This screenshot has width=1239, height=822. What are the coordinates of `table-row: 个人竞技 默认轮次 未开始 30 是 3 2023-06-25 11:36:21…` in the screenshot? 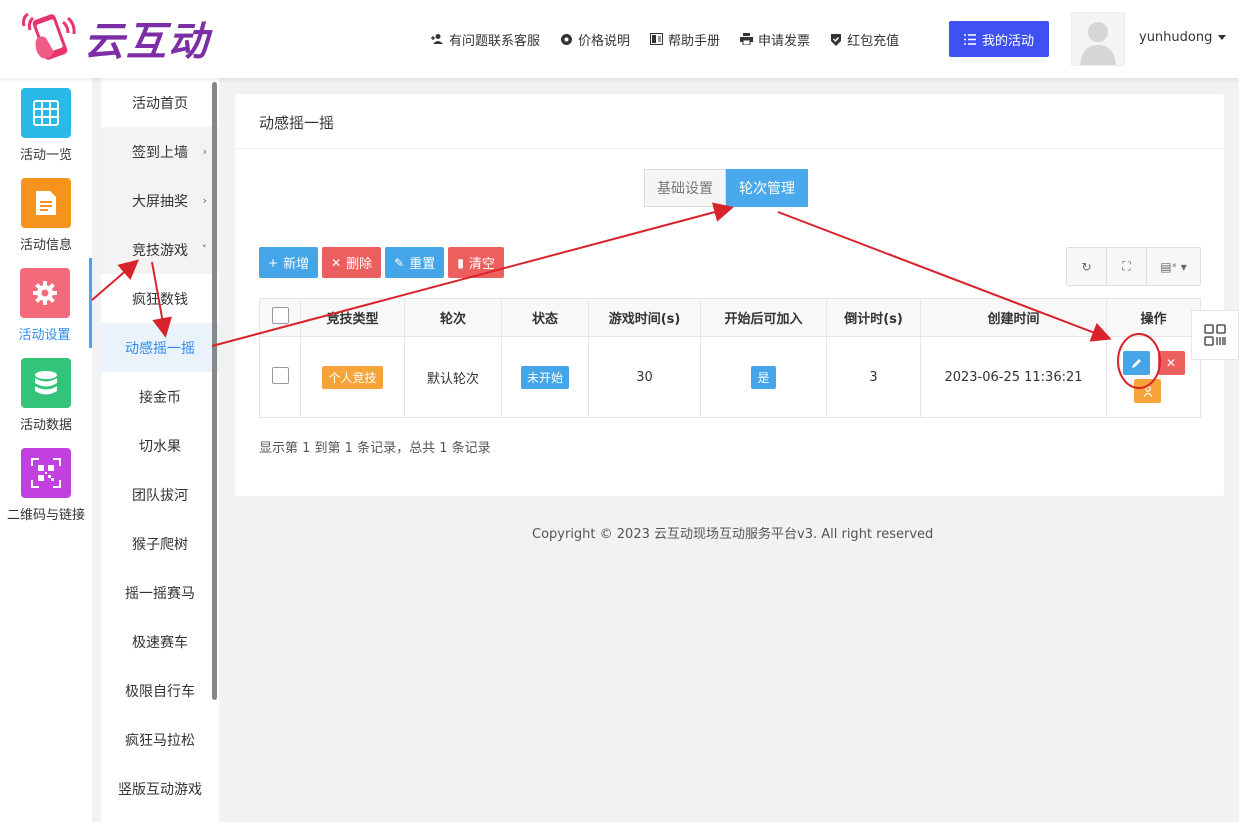 It's located at (730, 377).